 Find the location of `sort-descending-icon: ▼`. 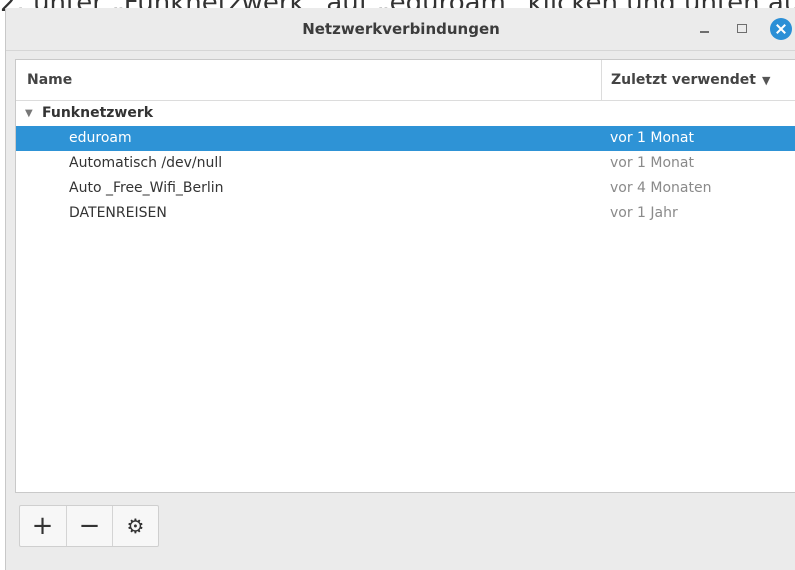

sort-descending-icon: ▼ is located at coordinates (766, 80).